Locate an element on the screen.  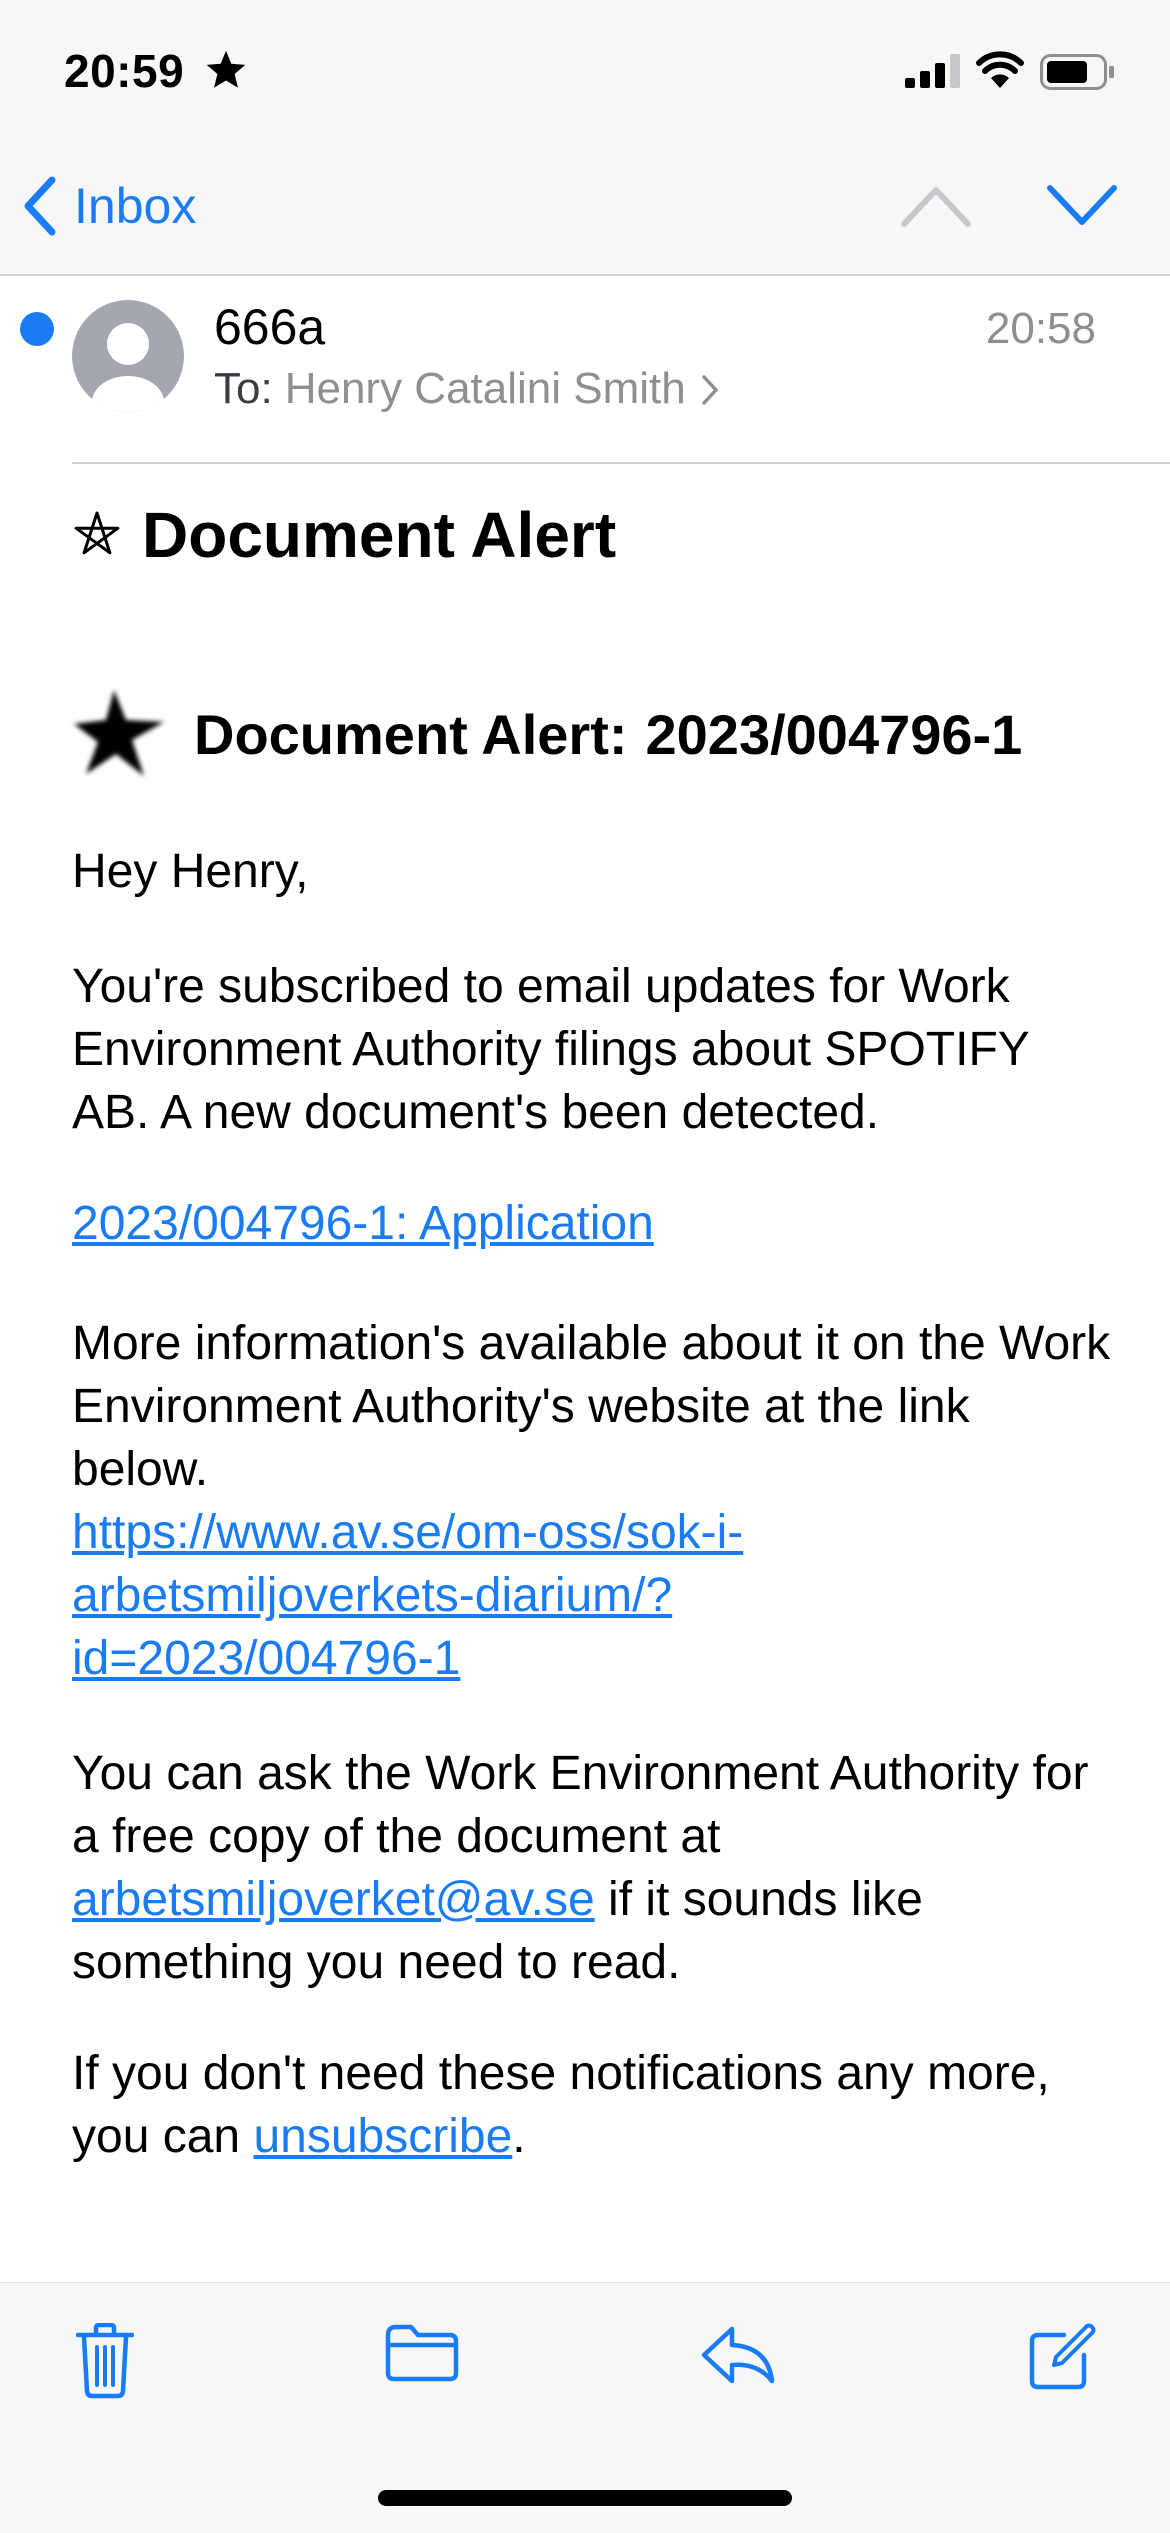
website-link-line-1: https://www.av.se/om-oss/sok-i- is located at coordinates (407, 1532).